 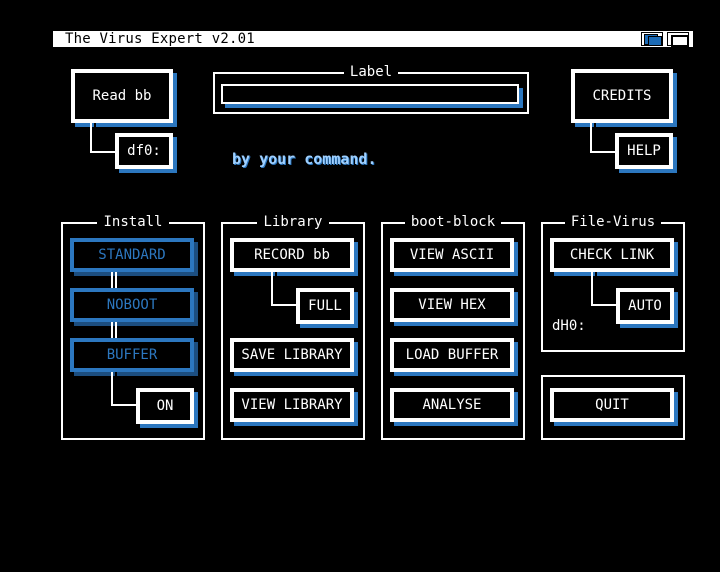 What do you see at coordinates (373, 39) in the screenshot?
I see `title-bar: The Virus Expert v2.01` at bounding box center [373, 39].